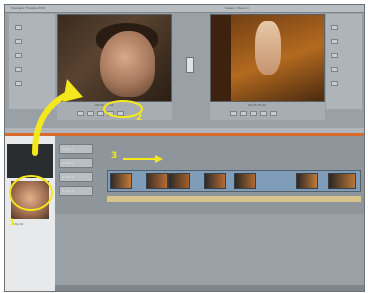 This screenshot has height=293, width=368. I want to click on step-2-label: 2, so click(139, 118).